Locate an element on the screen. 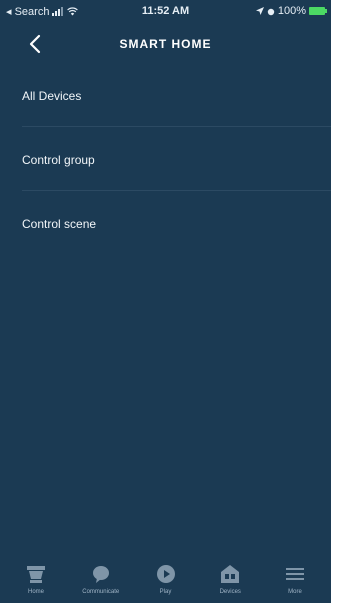 The height and width of the screenshot is (603, 337). chat-bubble-icon is located at coordinates (100, 574).